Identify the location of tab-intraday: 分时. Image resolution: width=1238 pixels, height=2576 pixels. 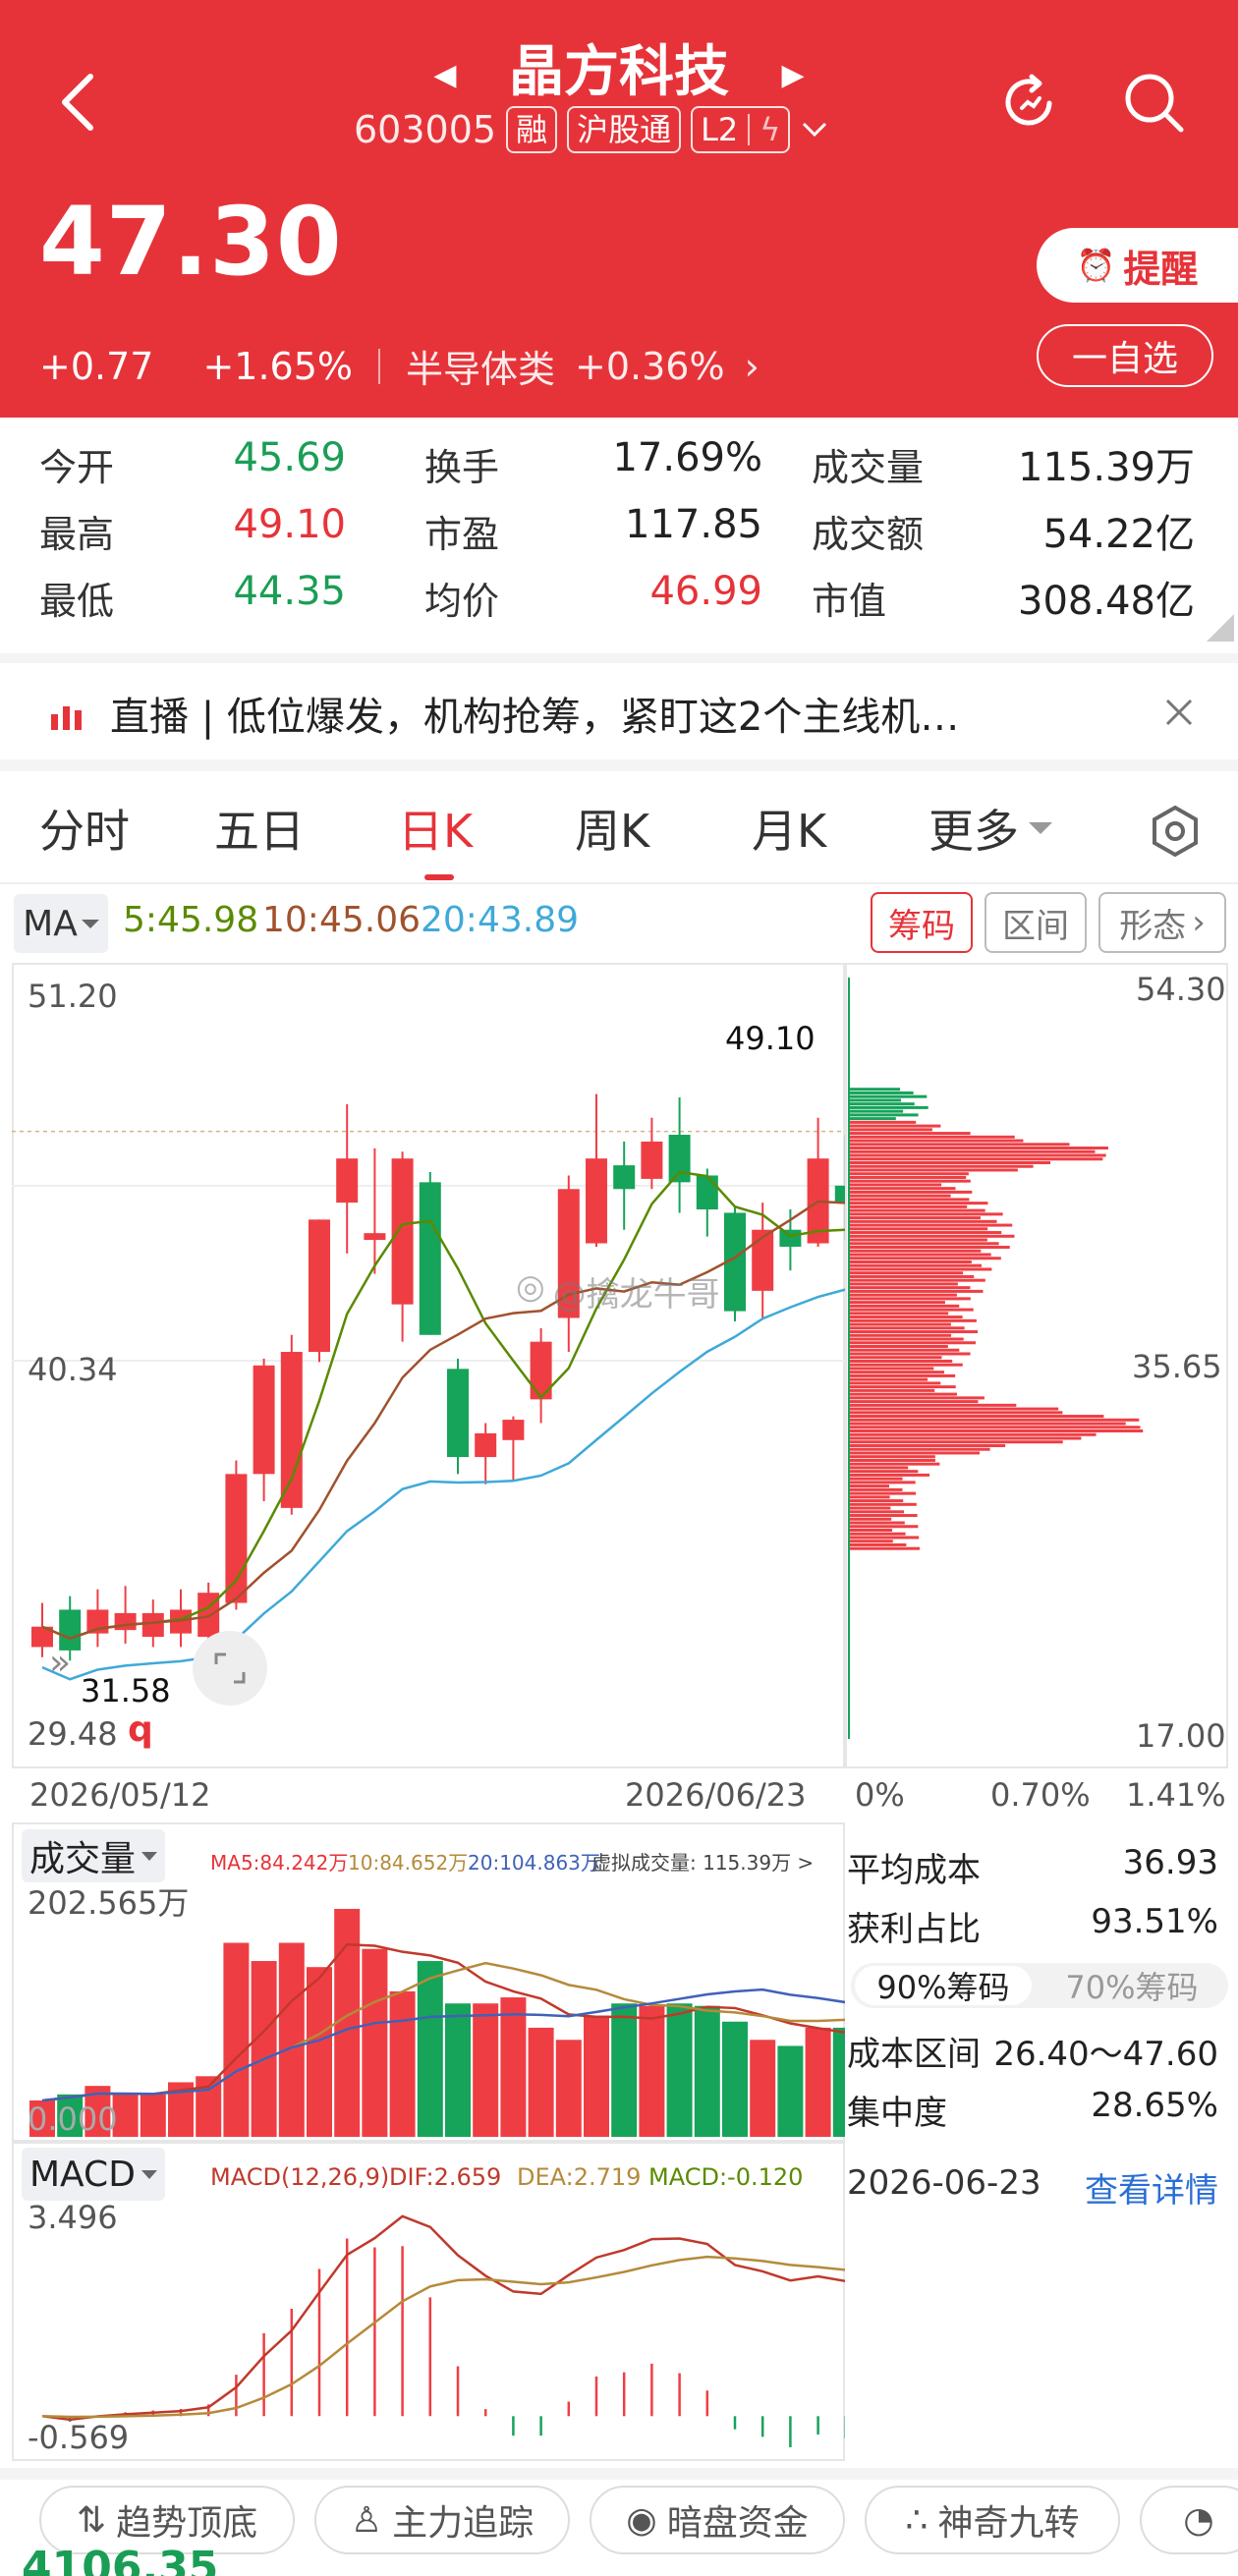
(84, 828).